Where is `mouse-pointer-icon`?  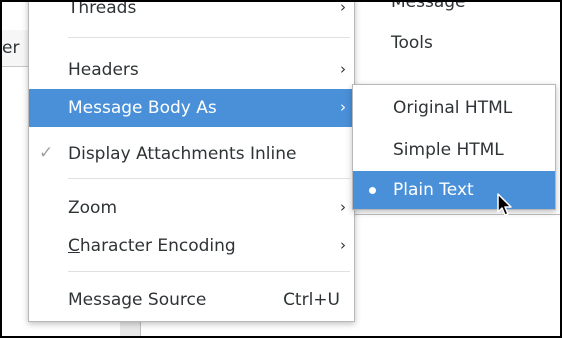 mouse-pointer-icon is located at coordinates (504, 204).